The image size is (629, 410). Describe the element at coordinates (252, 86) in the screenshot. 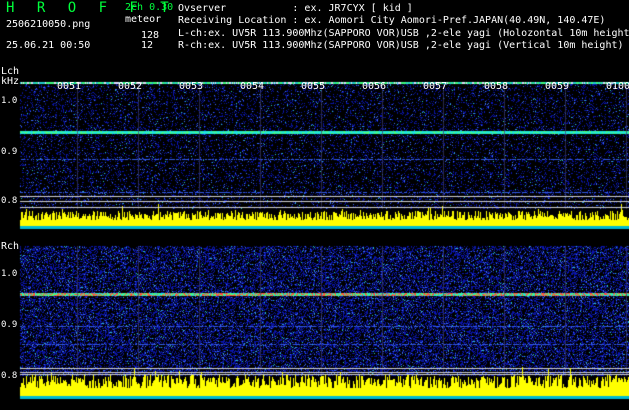

I see `minute-tick-label: 0054` at that location.